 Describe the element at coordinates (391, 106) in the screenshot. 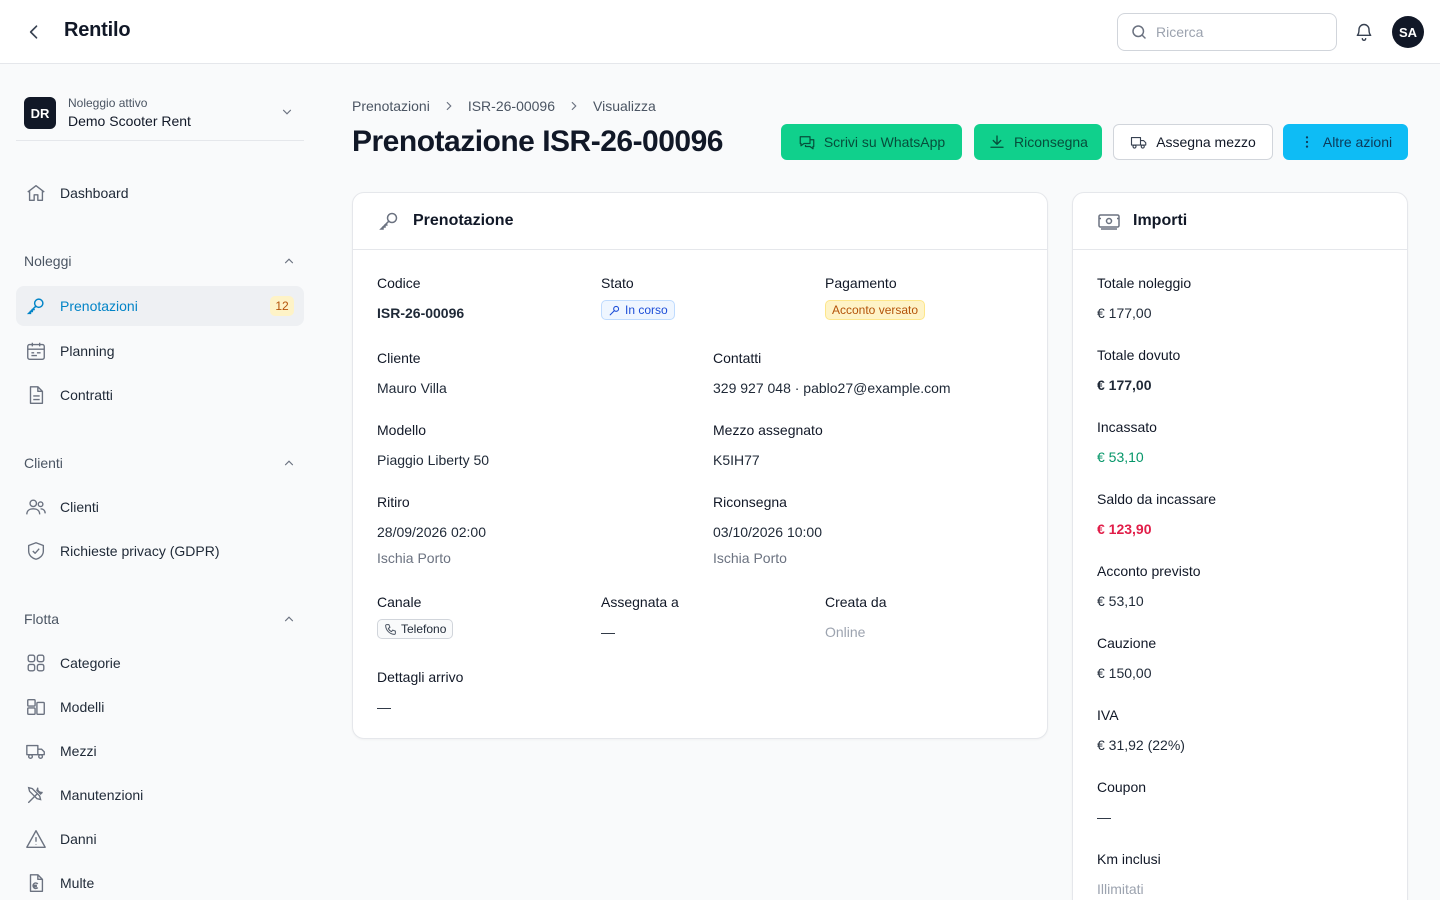

I see `breadcrumb-prenotazioni: Prenotazioni` at that location.